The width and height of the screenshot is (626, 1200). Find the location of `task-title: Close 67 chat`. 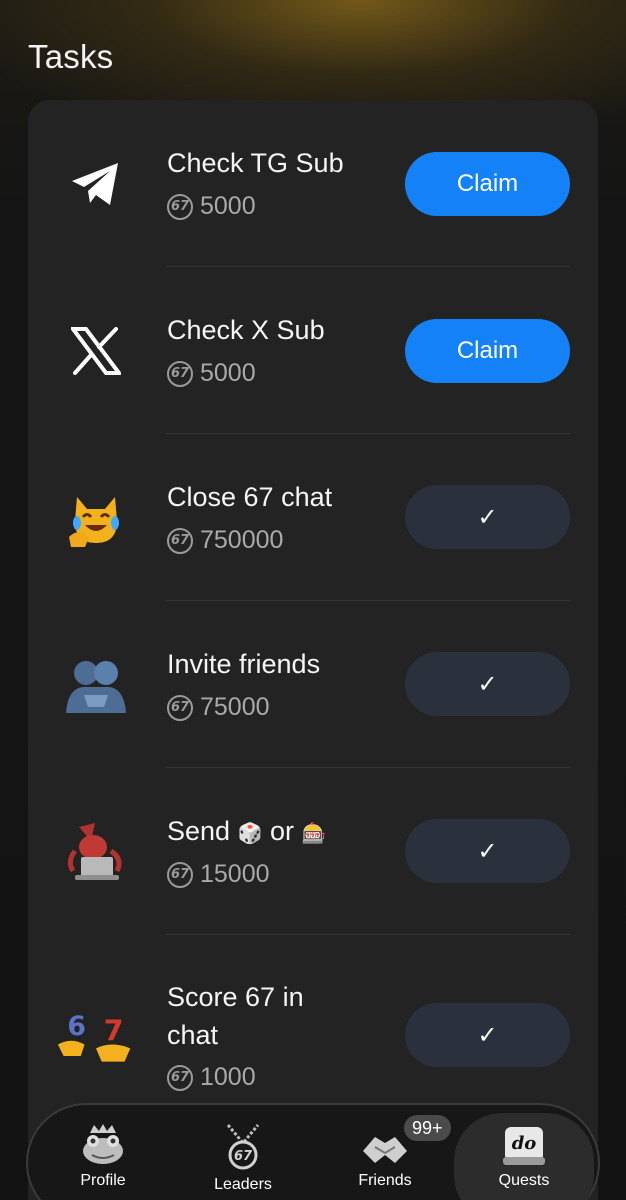

task-title: Close 67 chat is located at coordinates (250, 497).